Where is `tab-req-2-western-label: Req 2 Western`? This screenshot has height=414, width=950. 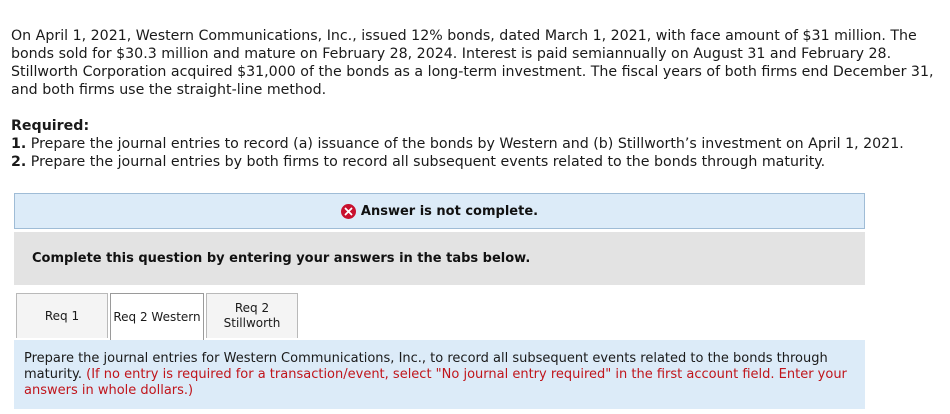
tab-req-2-western-label: Req 2 Western is located at coordinates (157, 317).